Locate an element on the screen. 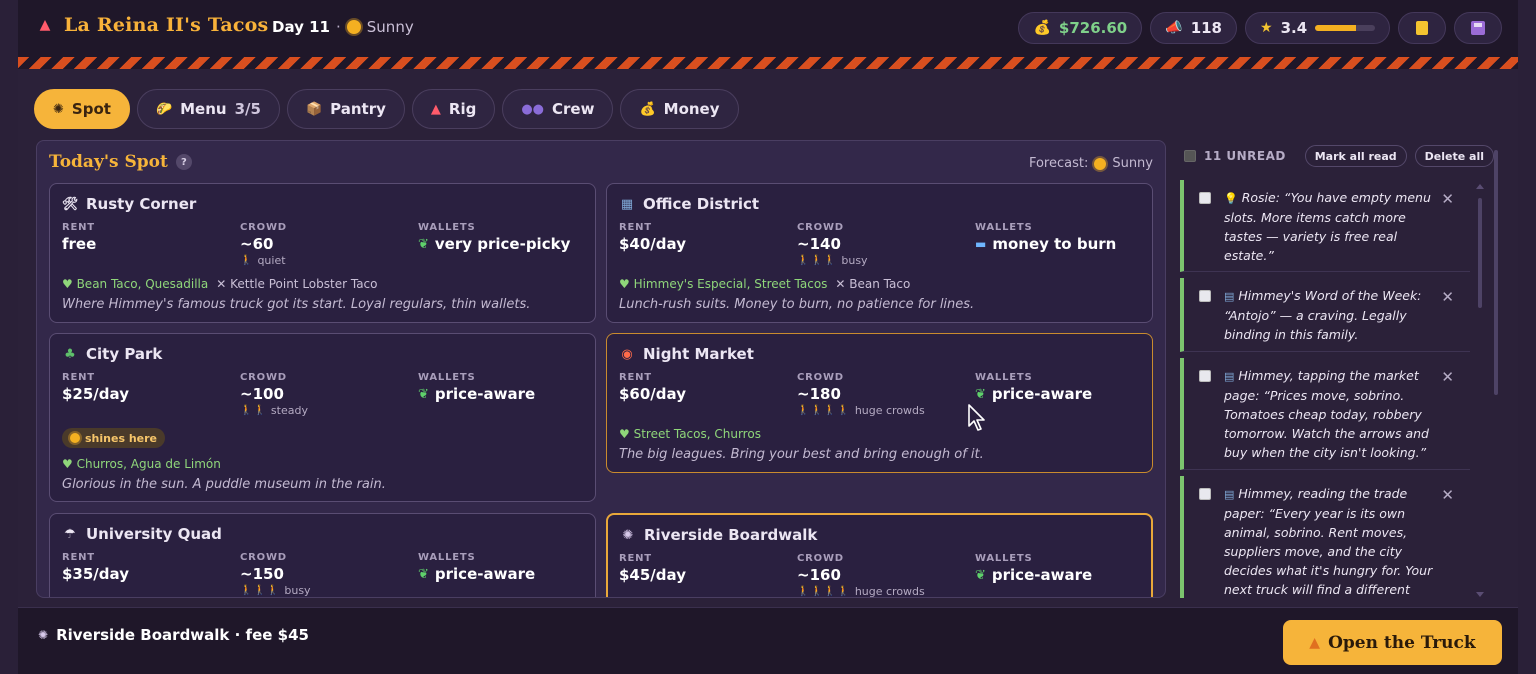 The image size is (1536, 674). rating-bar is located at coordinates (1345, 28).